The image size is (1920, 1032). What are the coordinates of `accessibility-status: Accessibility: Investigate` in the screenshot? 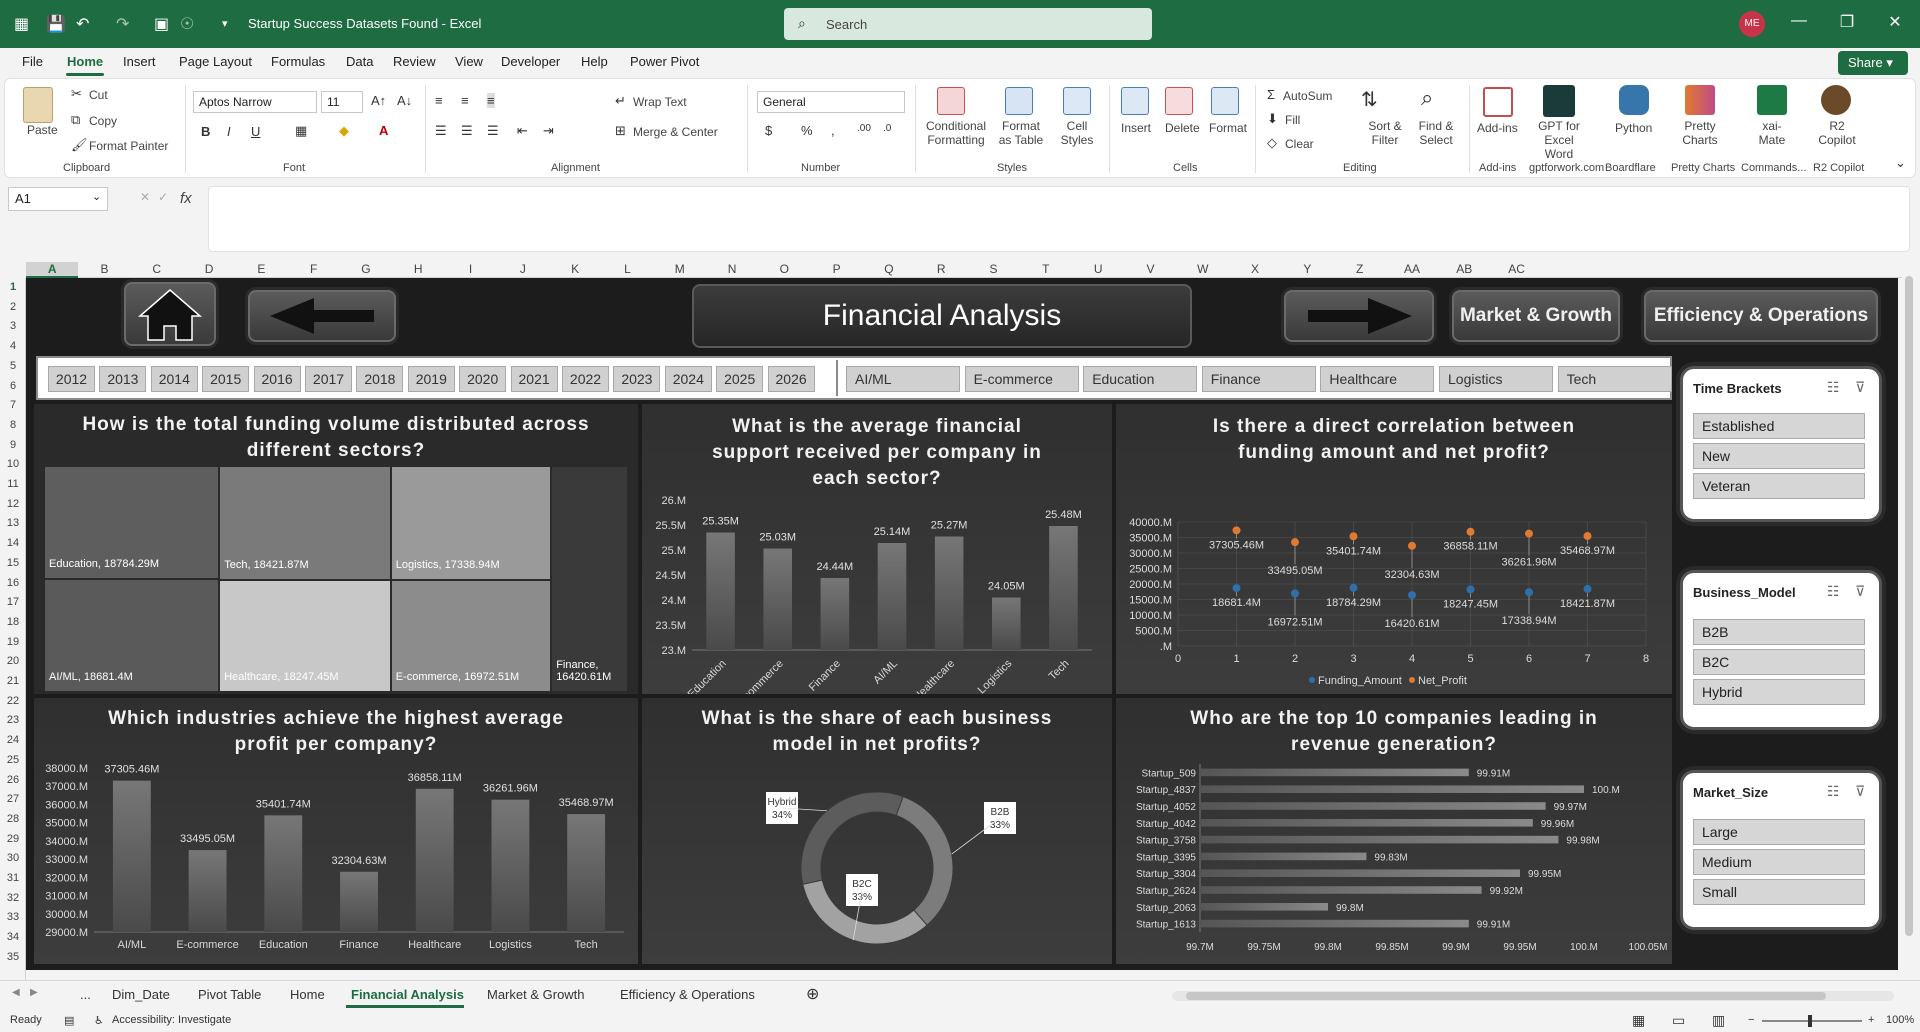 It's located at (171, 1020).